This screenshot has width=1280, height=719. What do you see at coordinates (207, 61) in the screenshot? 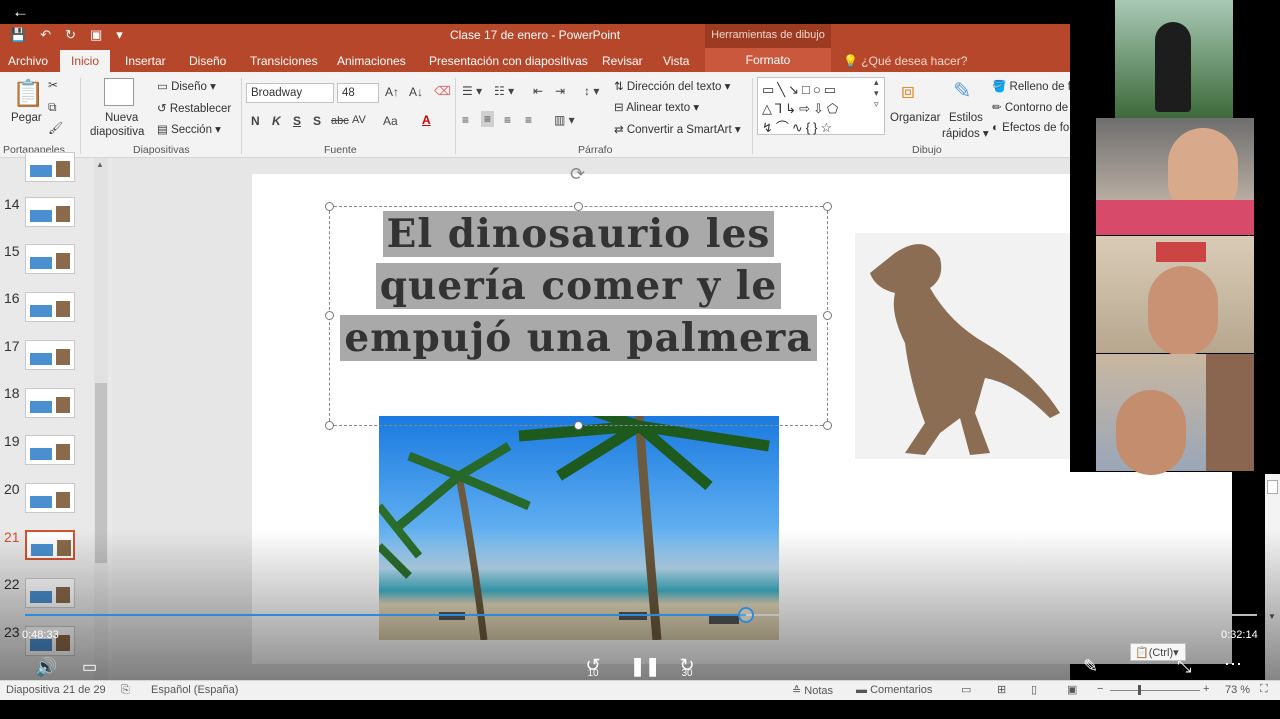
I see `tab-design: Diseño` at bounding box center [207, 61].